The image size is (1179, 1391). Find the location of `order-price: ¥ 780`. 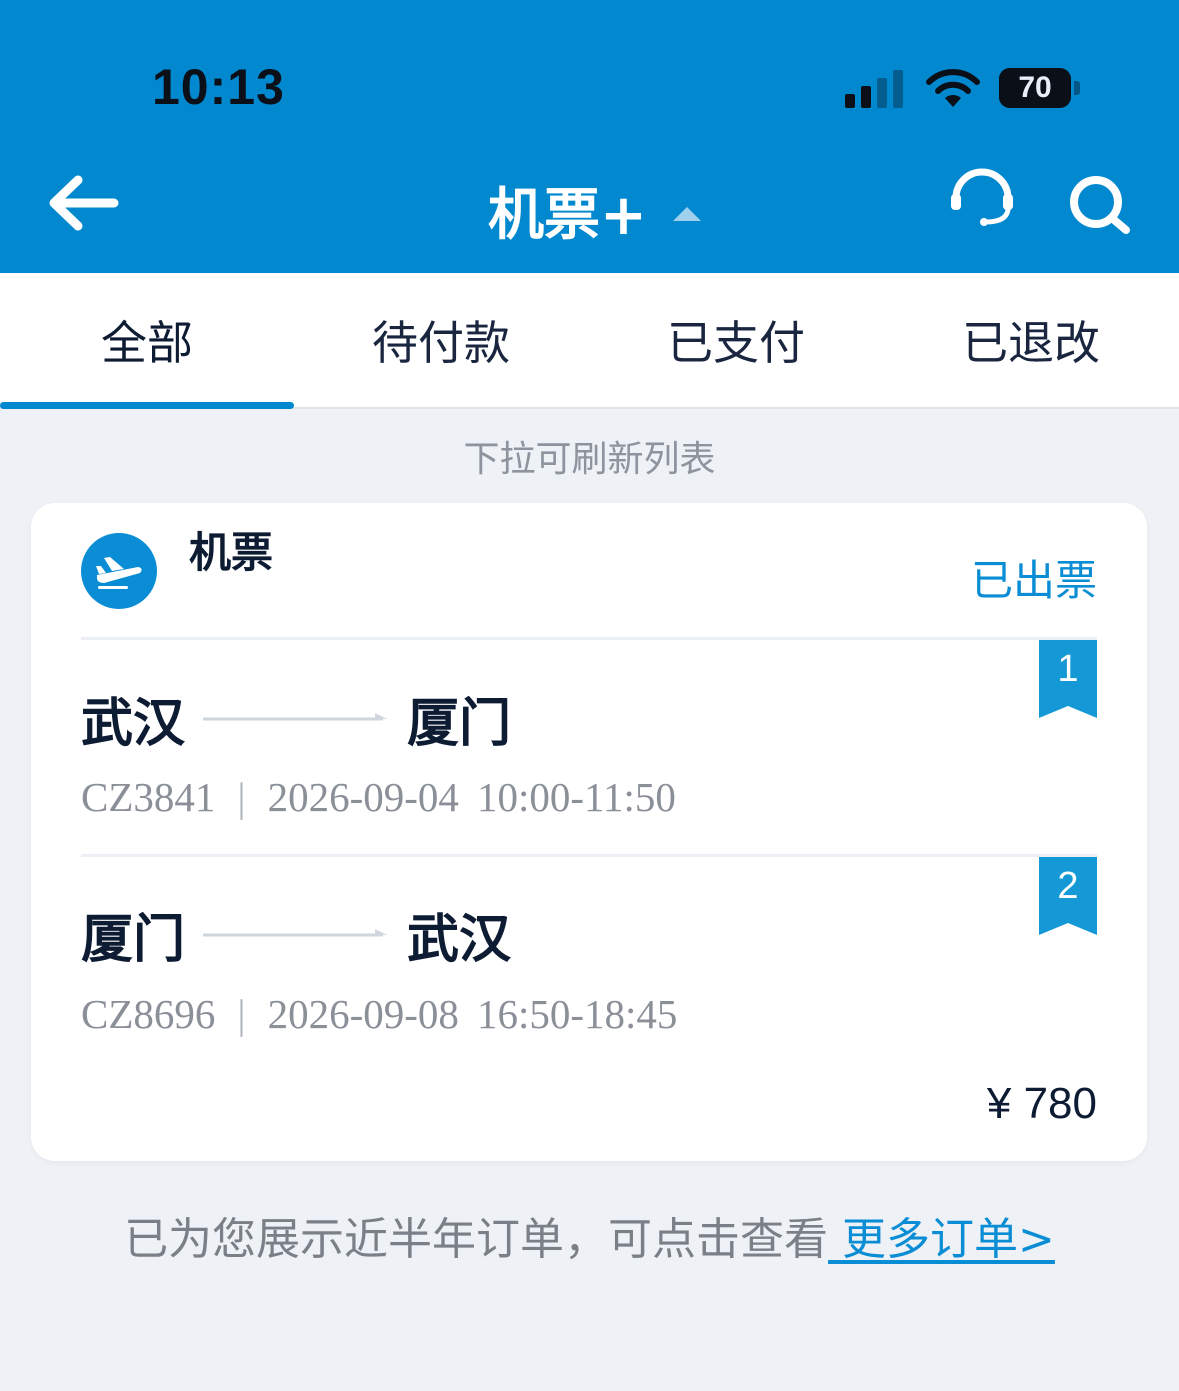

order-price: ¥ 780 is located at coordinates (1041, 1103).